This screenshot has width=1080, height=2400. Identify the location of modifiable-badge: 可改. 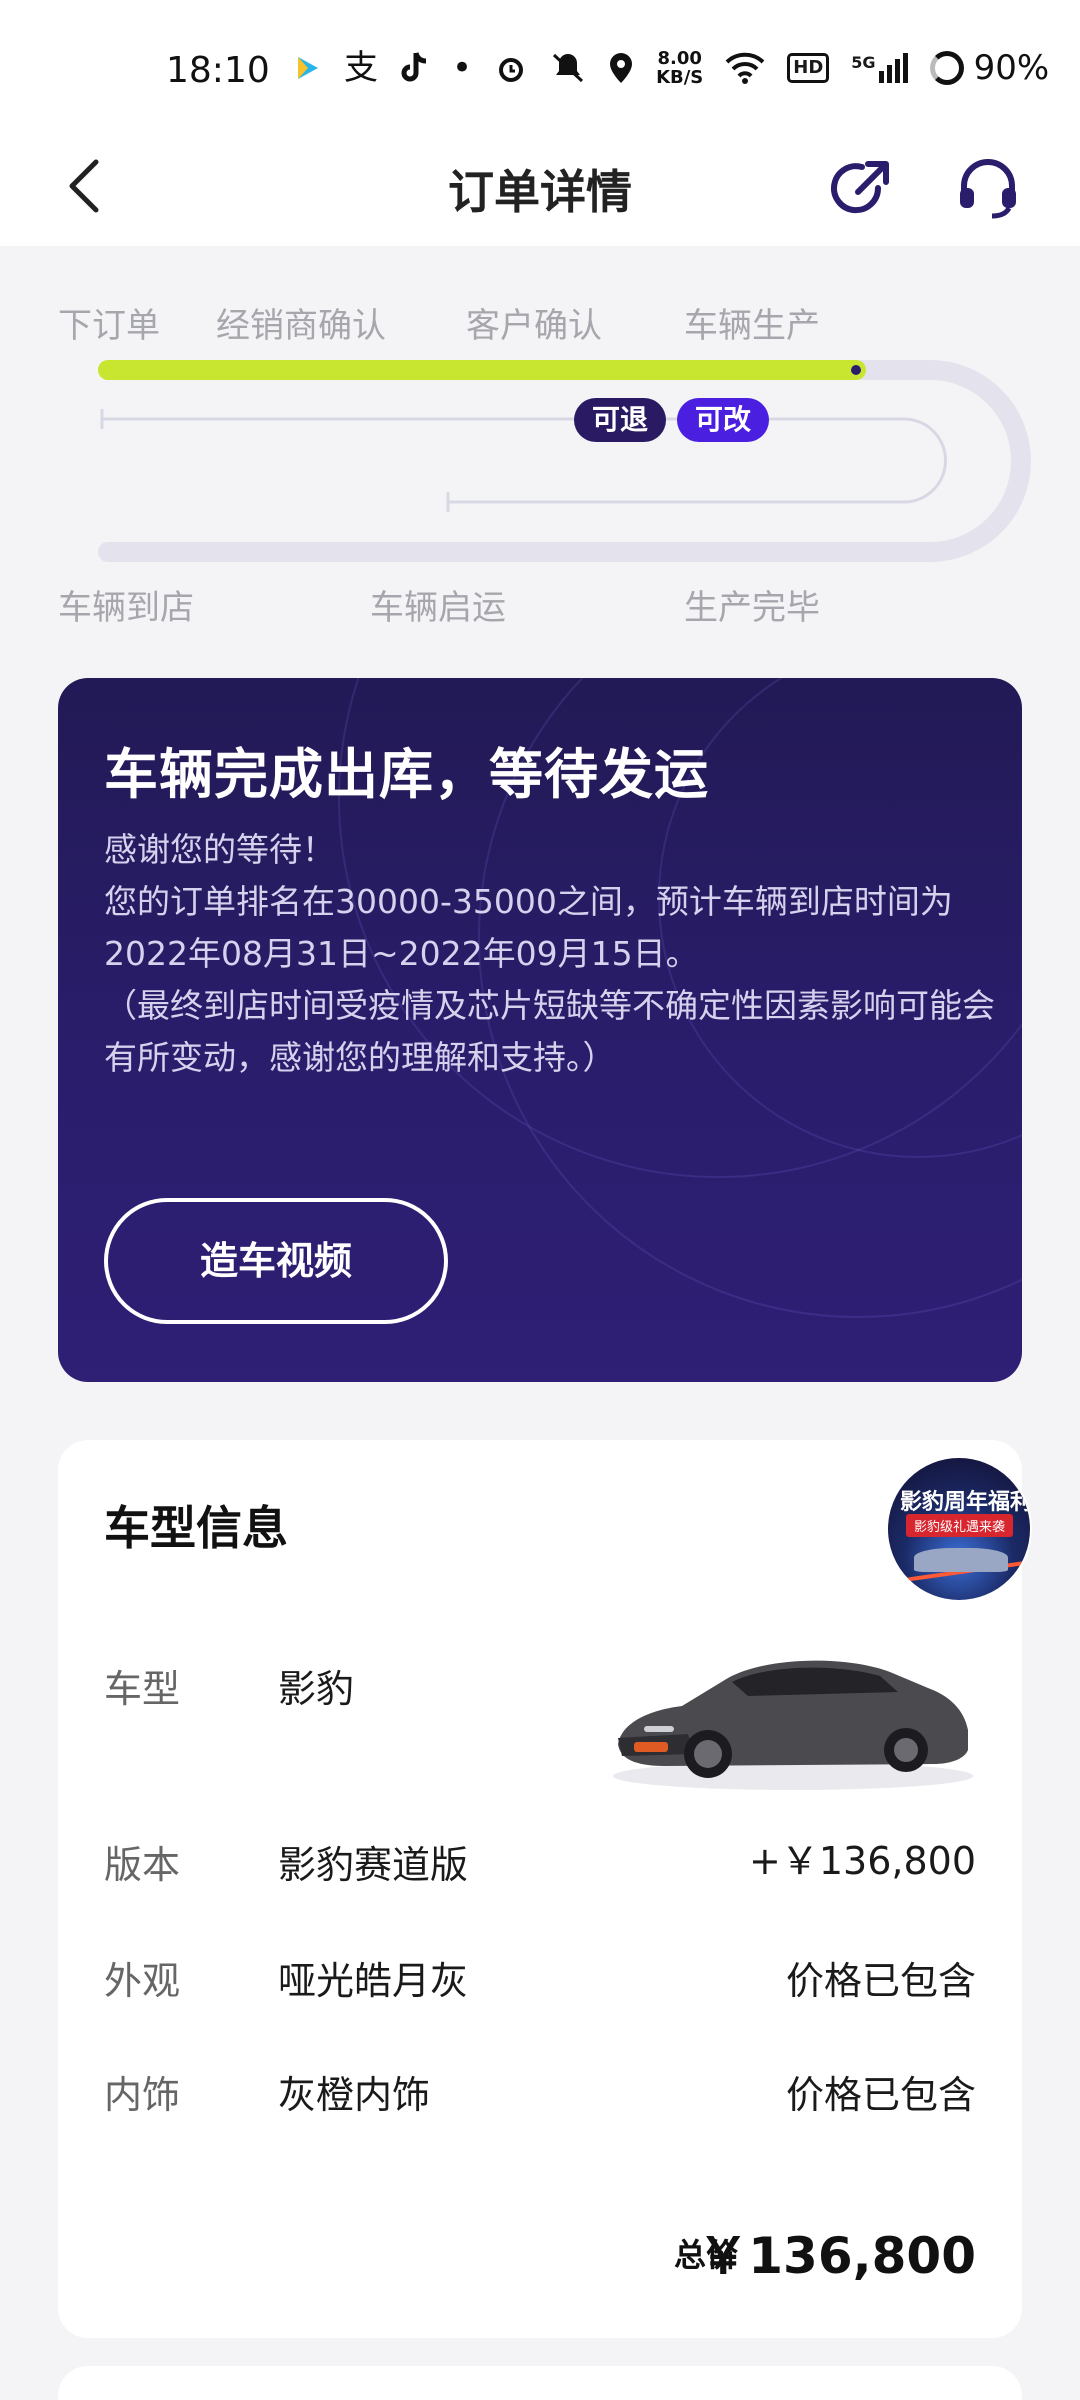
(723, 420).